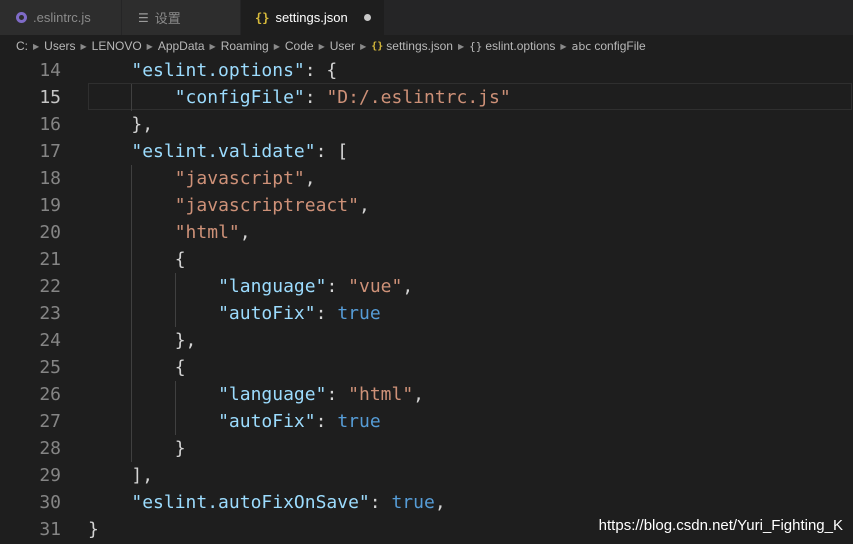  I want to click on code-text: "eslint.autoFixOnSave": true,, so click(288, 502).